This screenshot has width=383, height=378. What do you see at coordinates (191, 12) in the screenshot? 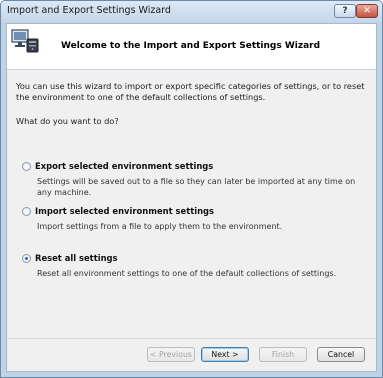
I see `title-bar: Import and Export Settings Wizard ? ✕` at bounding box center [191, 12].